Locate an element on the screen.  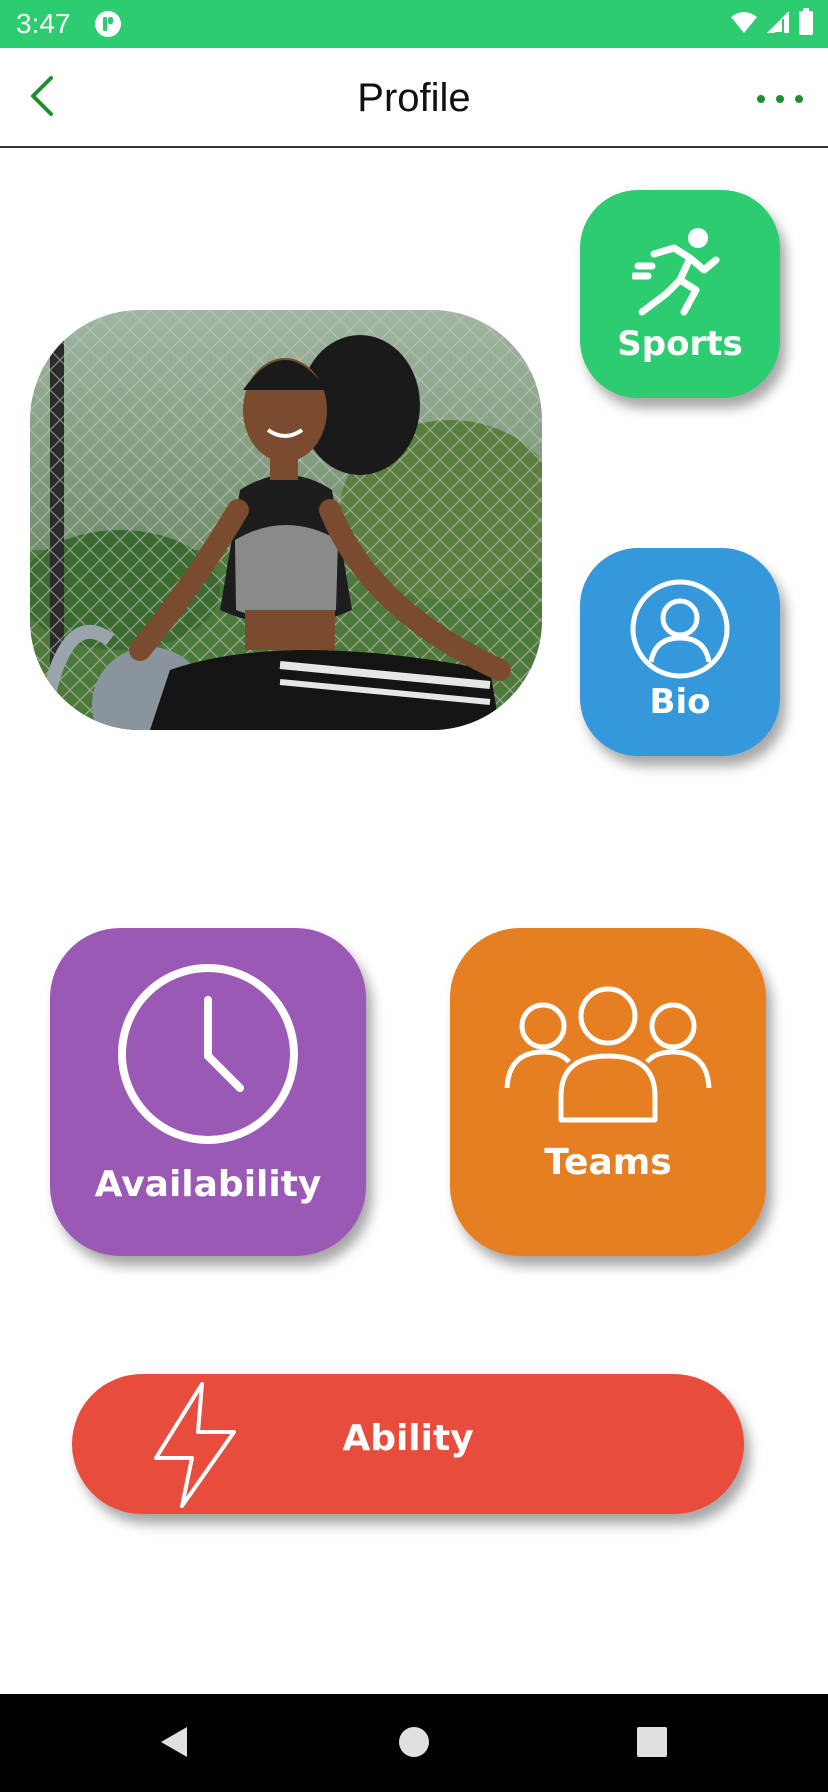
clock-icon is located at coordinates (208, 1054).